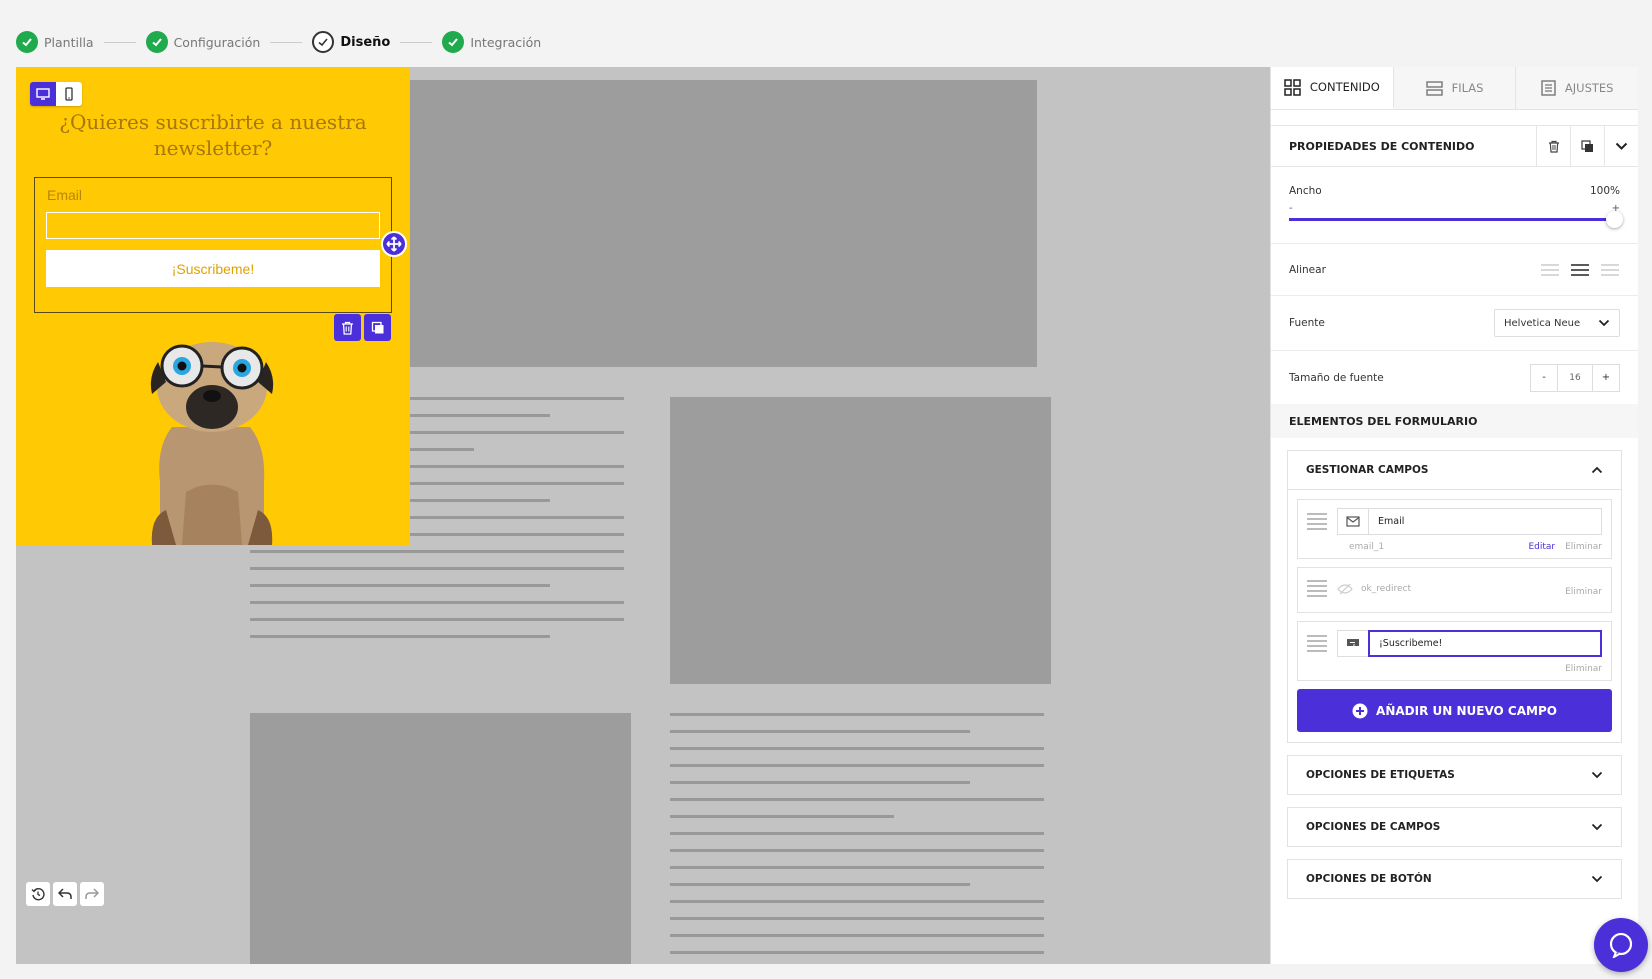 This screenshot has width=1652, height=979. Describe the element at coordinates (1589, 88) in the screenshot. I see `tab-label: AJUSTES` at that location.